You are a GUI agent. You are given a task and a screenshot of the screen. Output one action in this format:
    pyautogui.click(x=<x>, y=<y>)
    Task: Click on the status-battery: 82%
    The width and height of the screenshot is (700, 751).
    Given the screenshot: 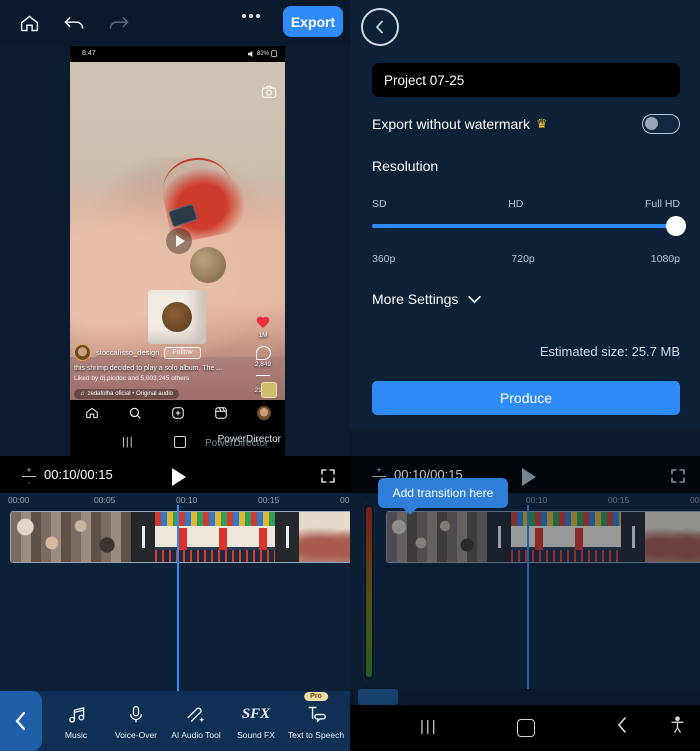 What is the action you would take?
    pyautogui.click(x=262, y=53)
    